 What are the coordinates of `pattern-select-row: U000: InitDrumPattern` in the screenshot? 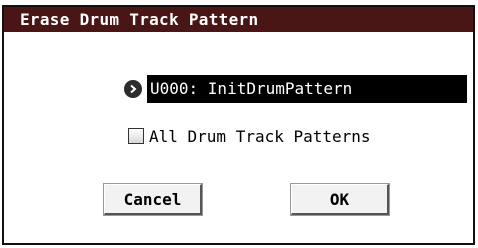 It's located at (295, 89).